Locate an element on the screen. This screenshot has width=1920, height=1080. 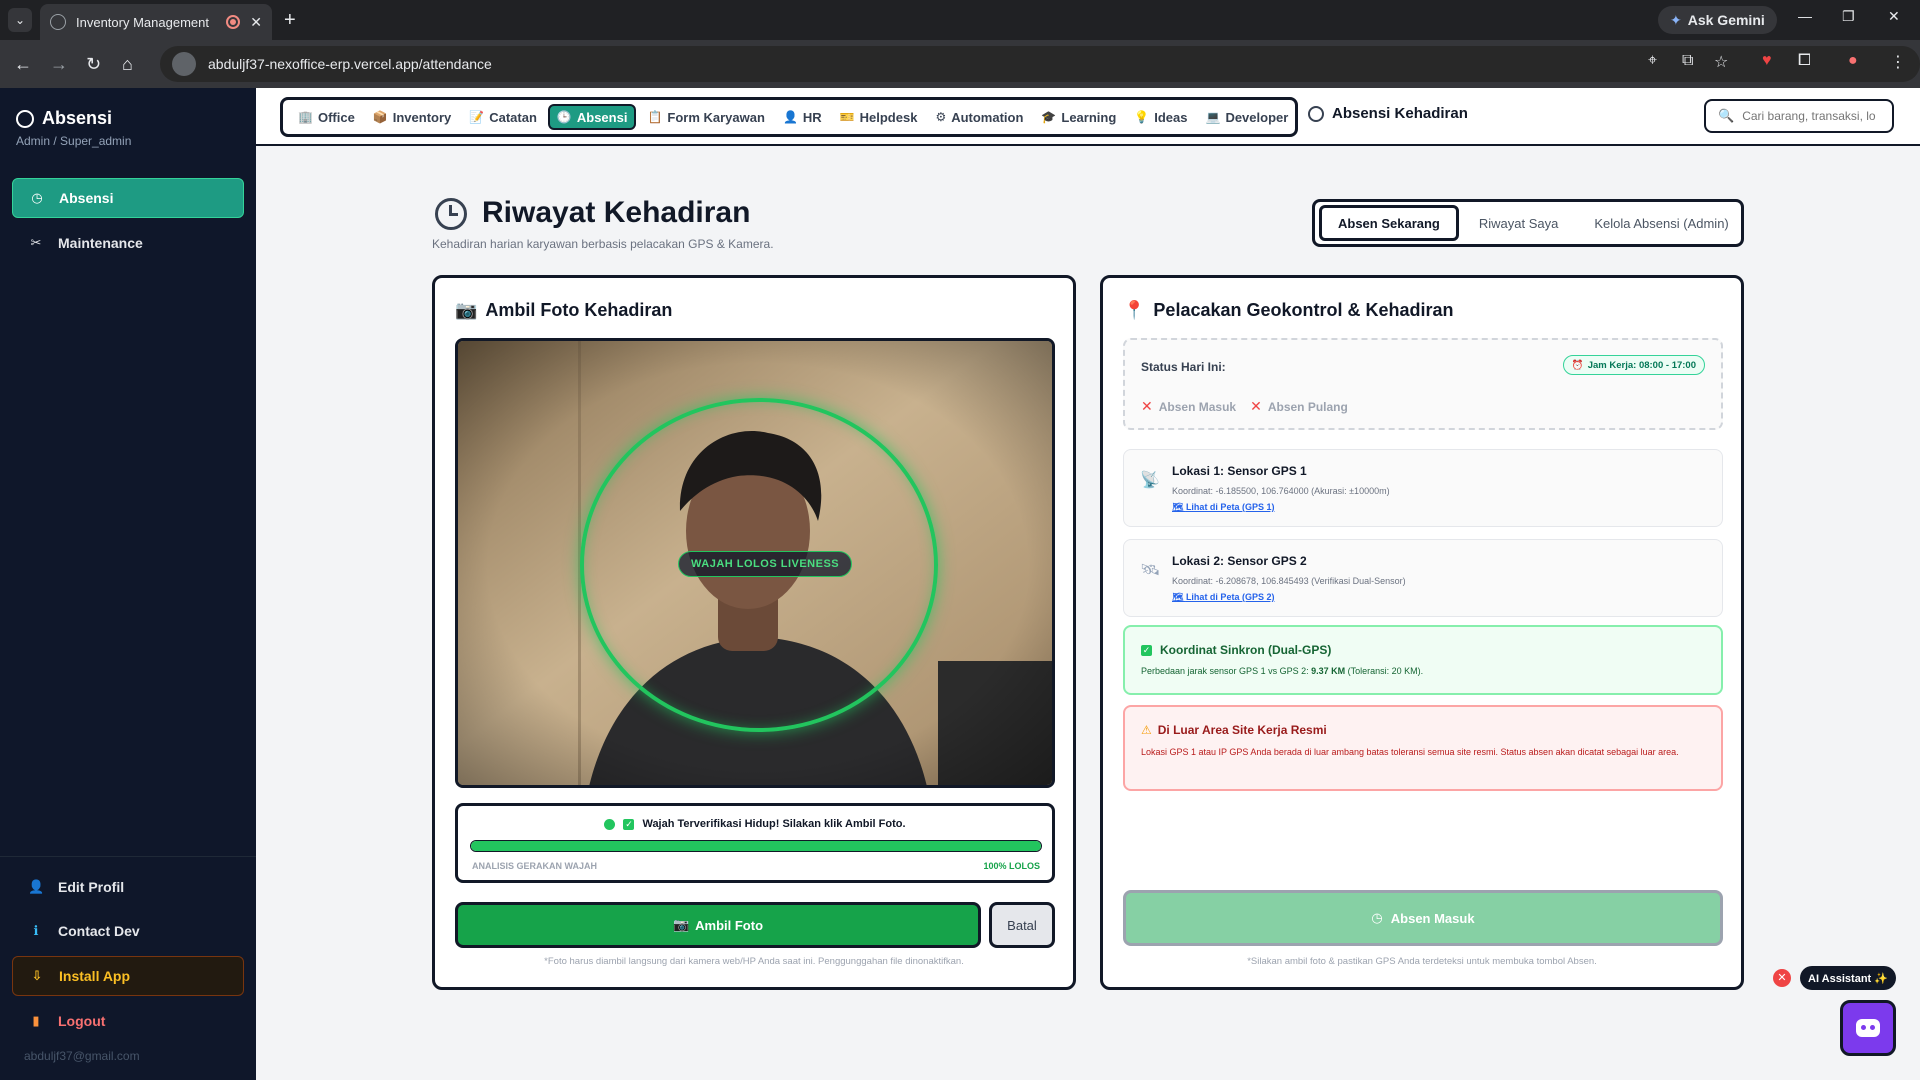
tab-absensi: 🕒 Absensi is located at coordinates (592, 117).